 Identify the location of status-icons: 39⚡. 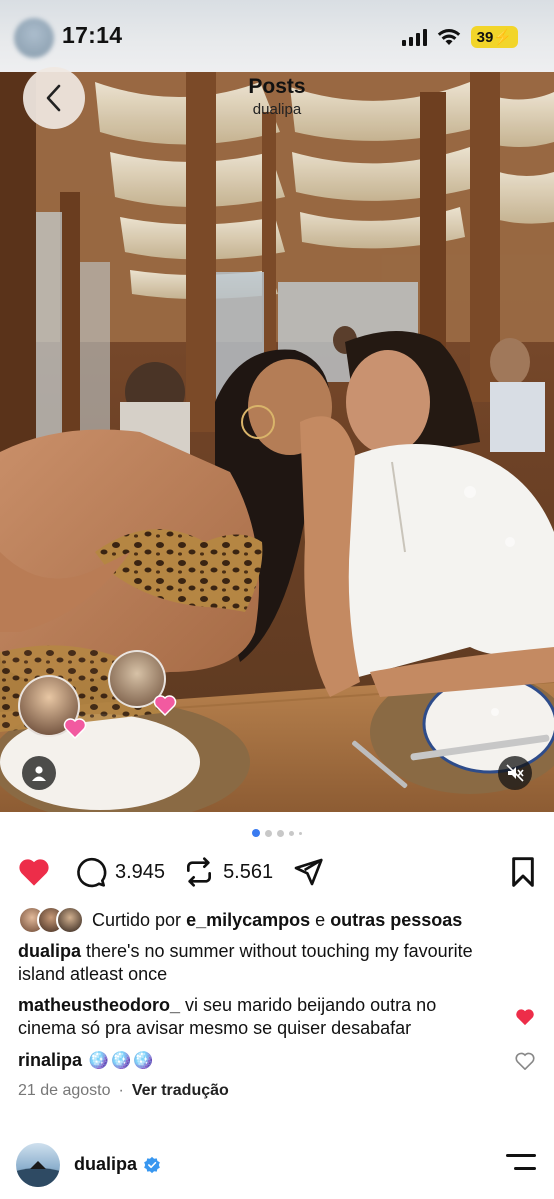
(459, 37).